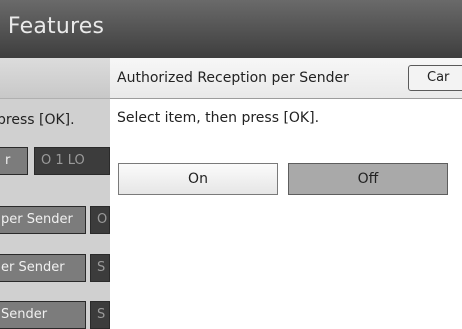 The width and height of the screenshot is (462, 329). What do you see at coordinates (43, 315) in the screenshot?
I see `background-item-sender: Sender` at bounding box center [43, 315].